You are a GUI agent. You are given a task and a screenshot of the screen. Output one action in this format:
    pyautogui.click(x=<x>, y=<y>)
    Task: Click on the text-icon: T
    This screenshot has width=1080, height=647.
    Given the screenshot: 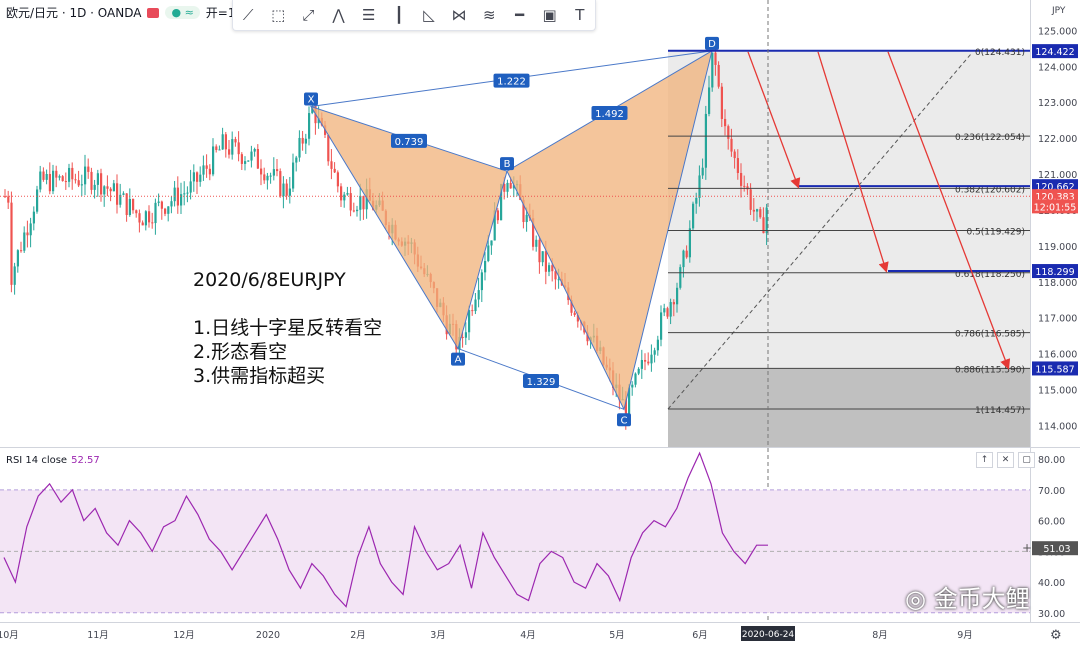 What is the action you would take?
    pyautogui.click(x=580, y=15)
    